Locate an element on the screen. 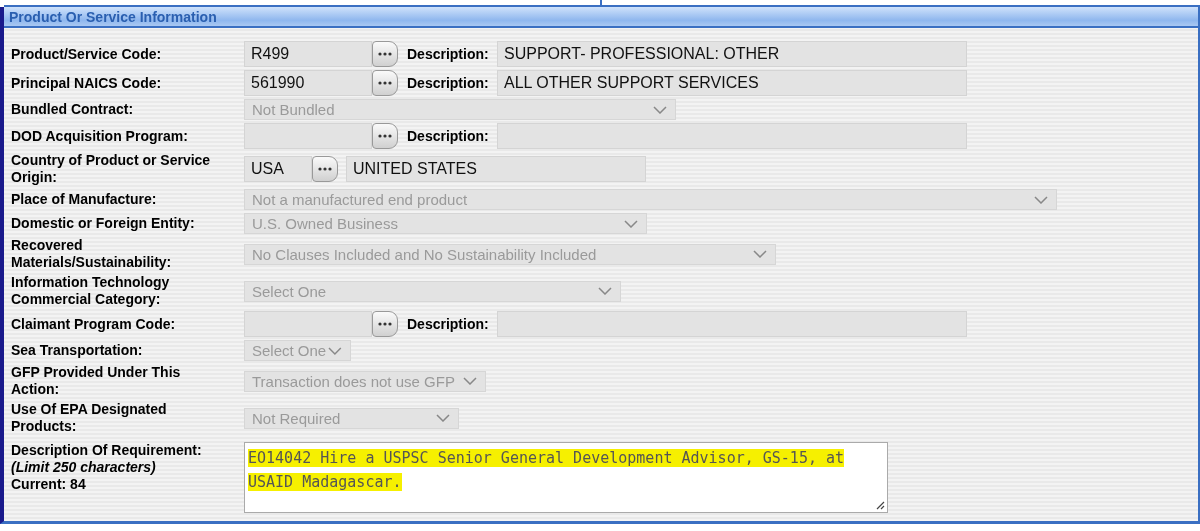 The height and width of the screenshot is (531, 1200). field-label: Recovered Materials/Sustainability: is located at coordinates (92, 254).